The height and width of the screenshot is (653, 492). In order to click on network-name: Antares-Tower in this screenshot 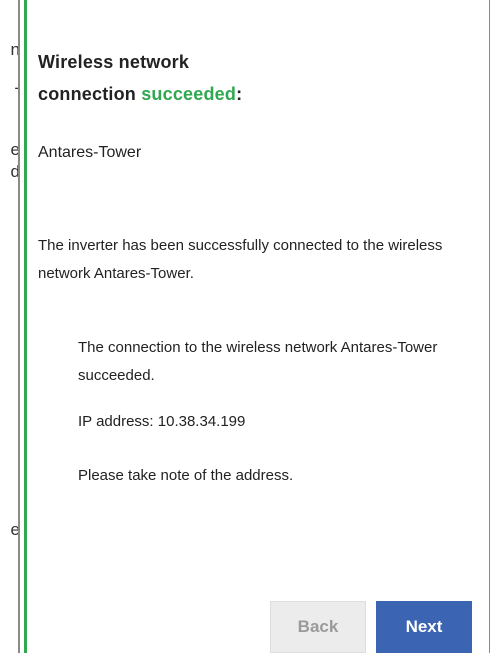, I will do `click(90, 152)`.